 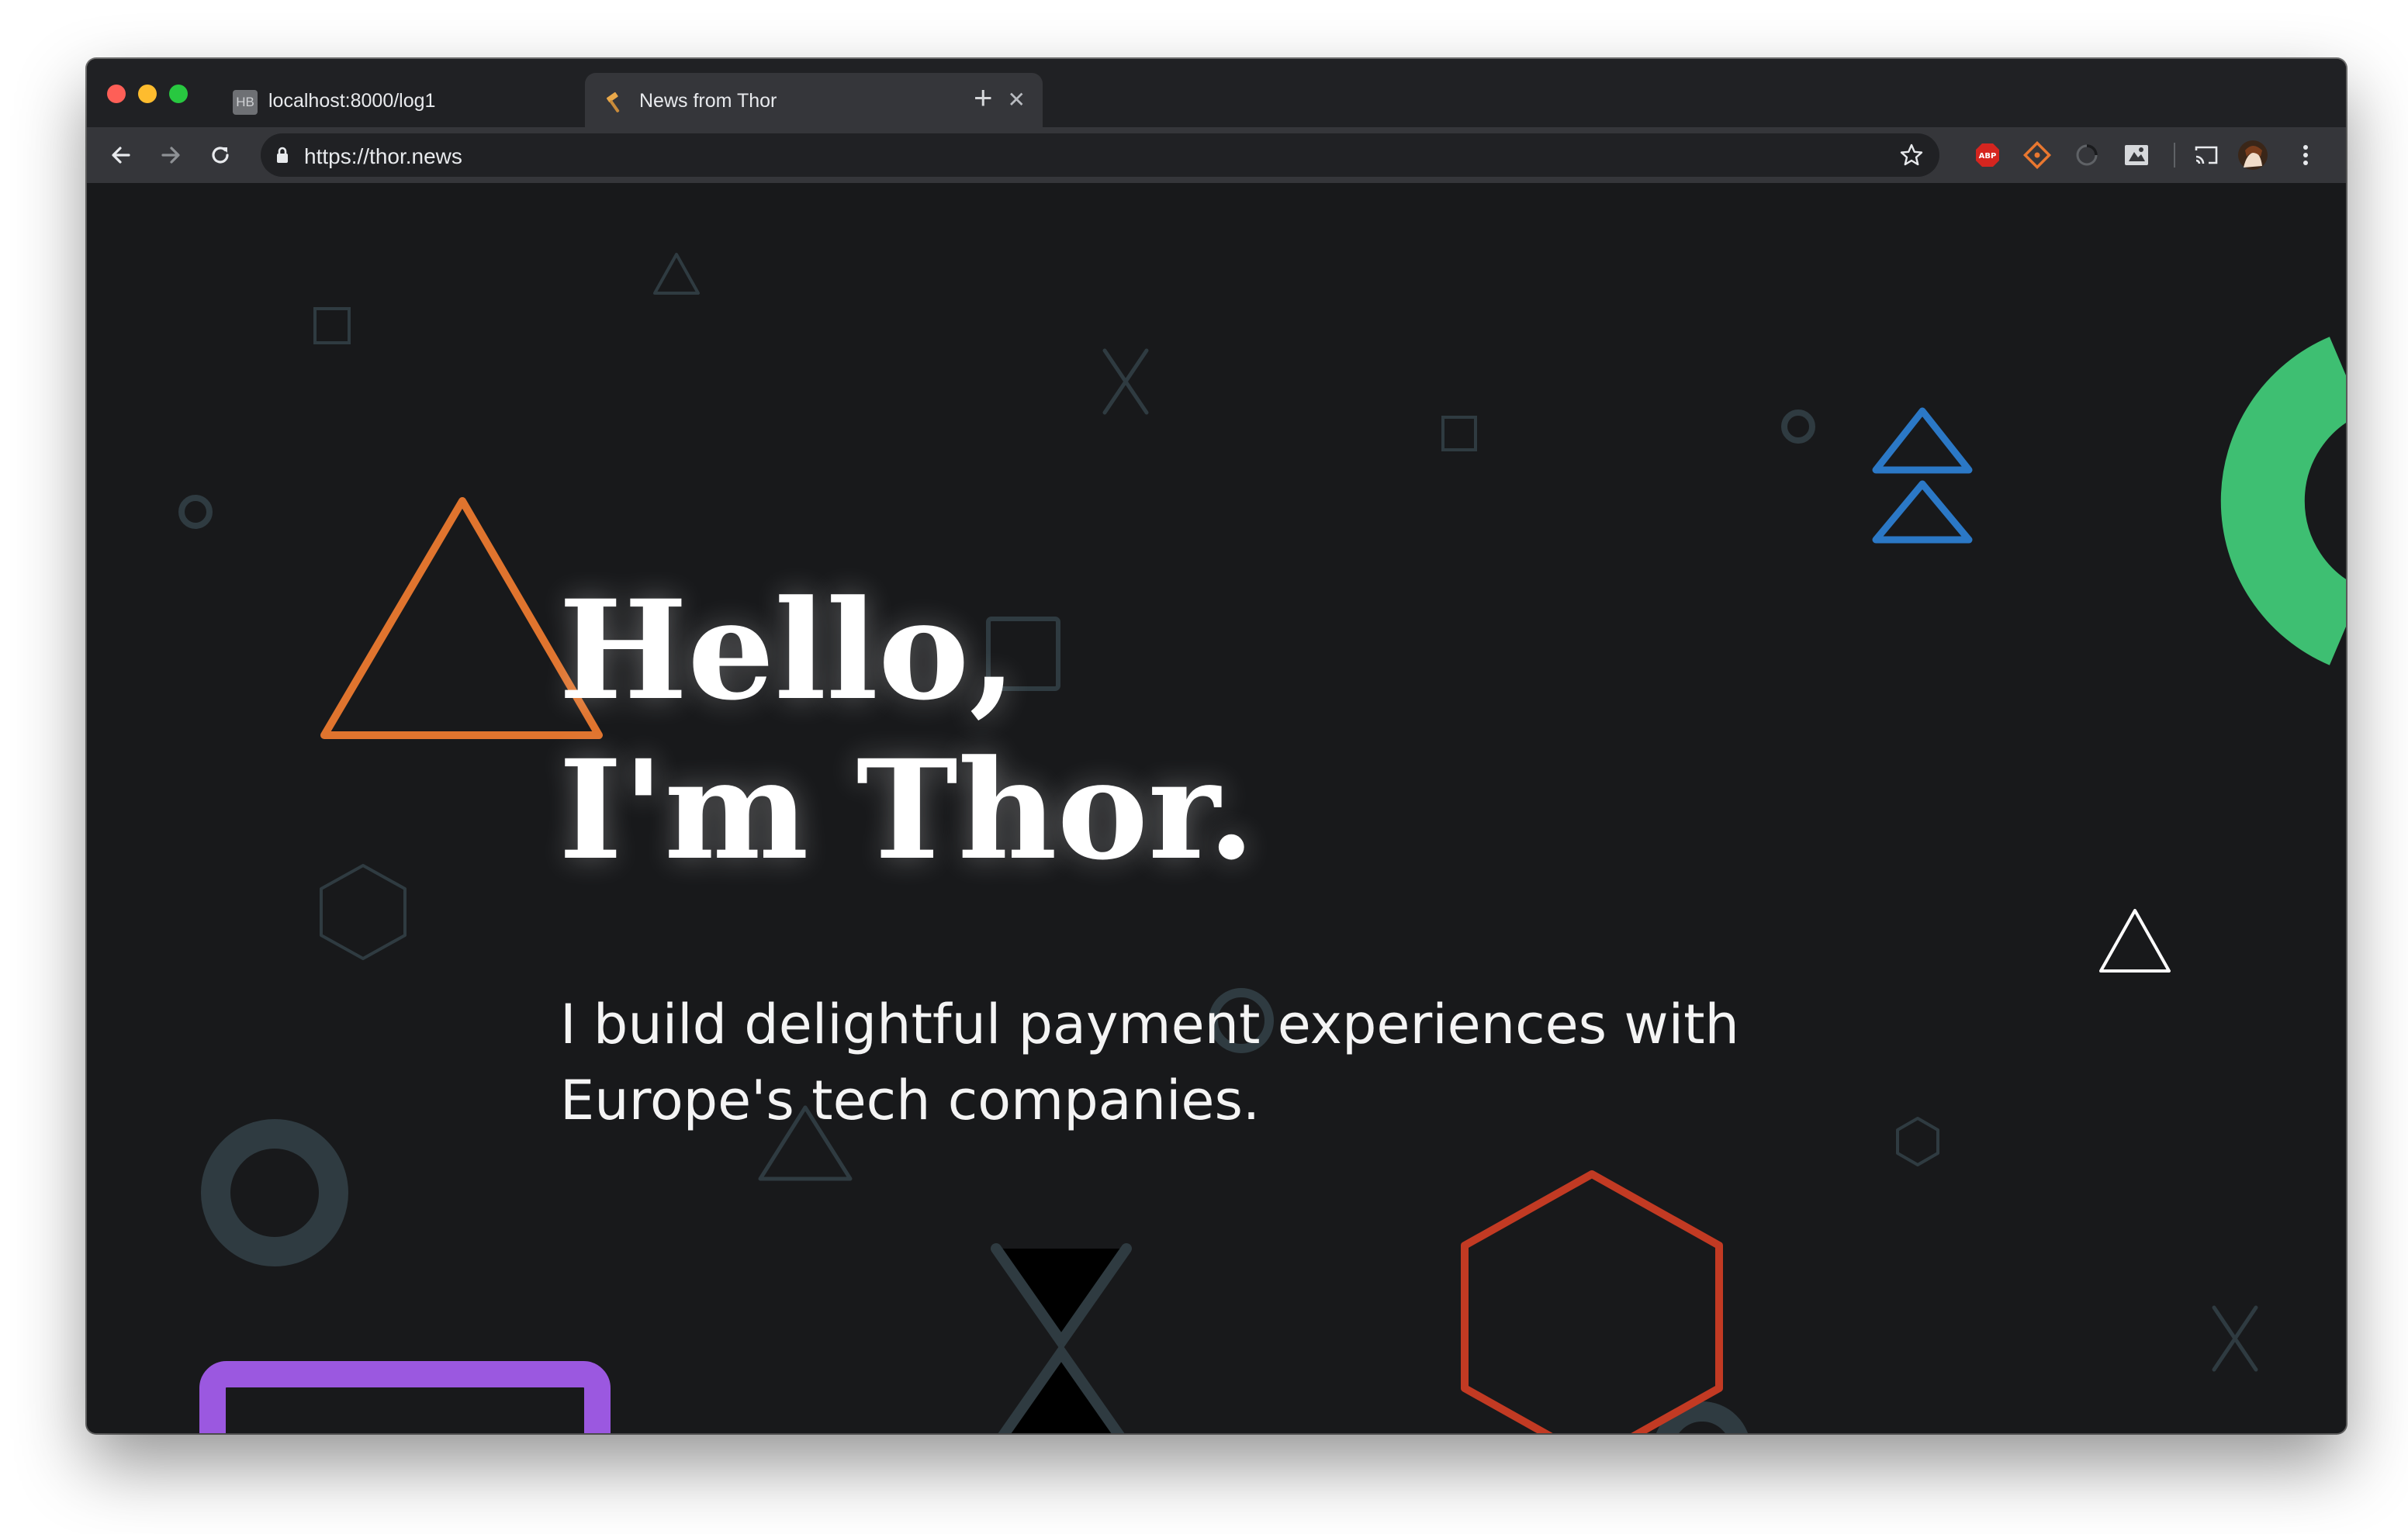 I want to click on large-ring-shape, so click(x=274, y=1192).